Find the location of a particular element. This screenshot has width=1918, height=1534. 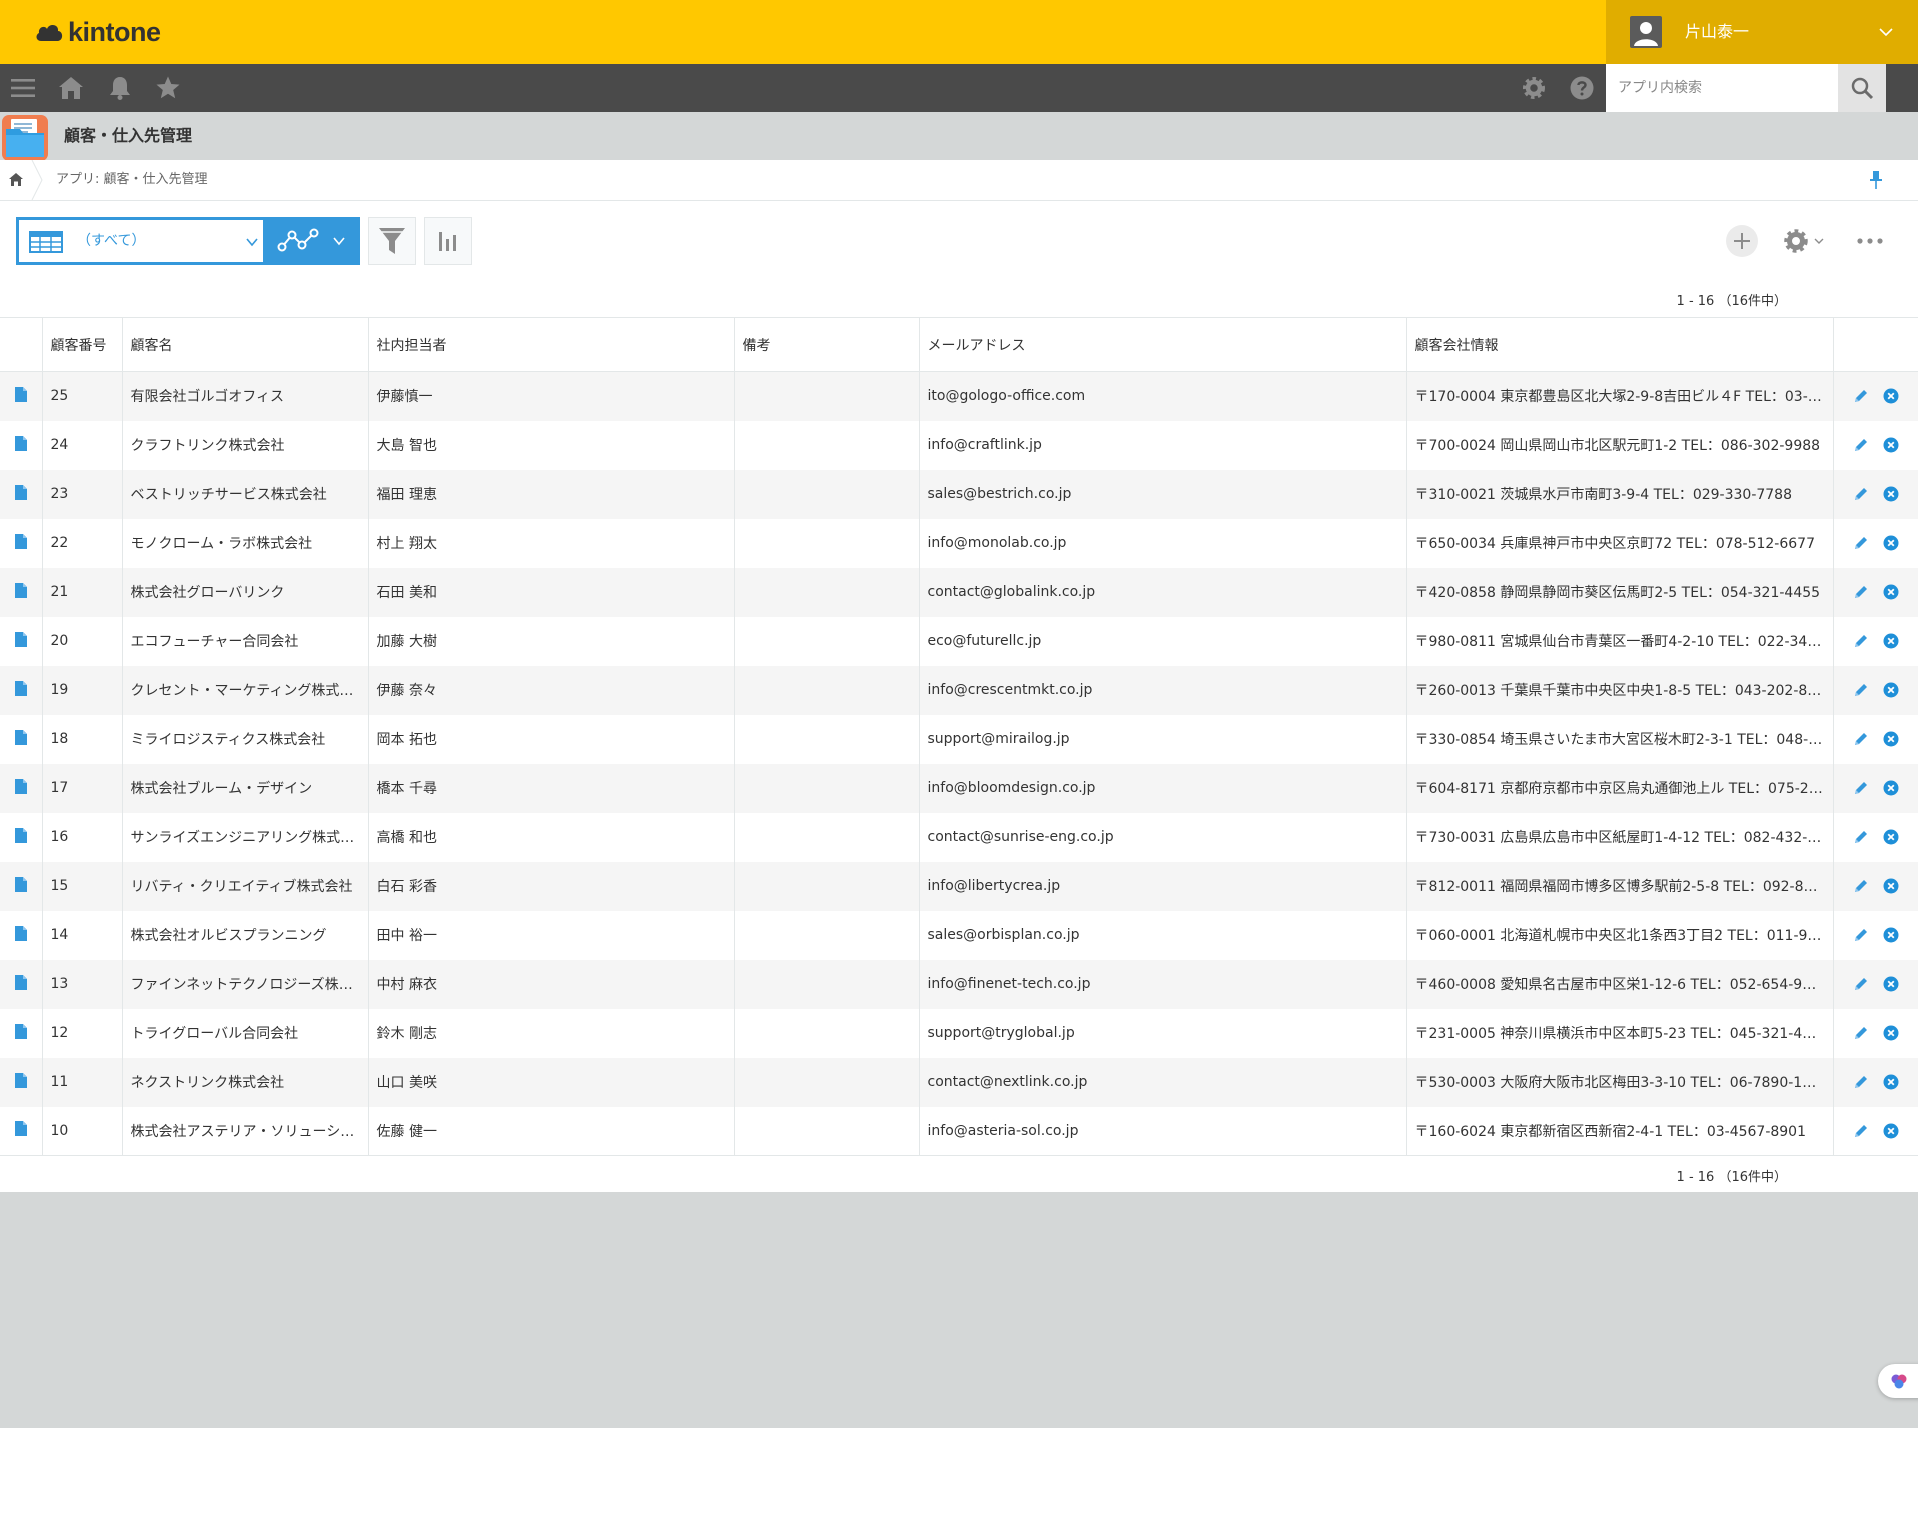

add-record-button is located at coordinates (1742, 241).